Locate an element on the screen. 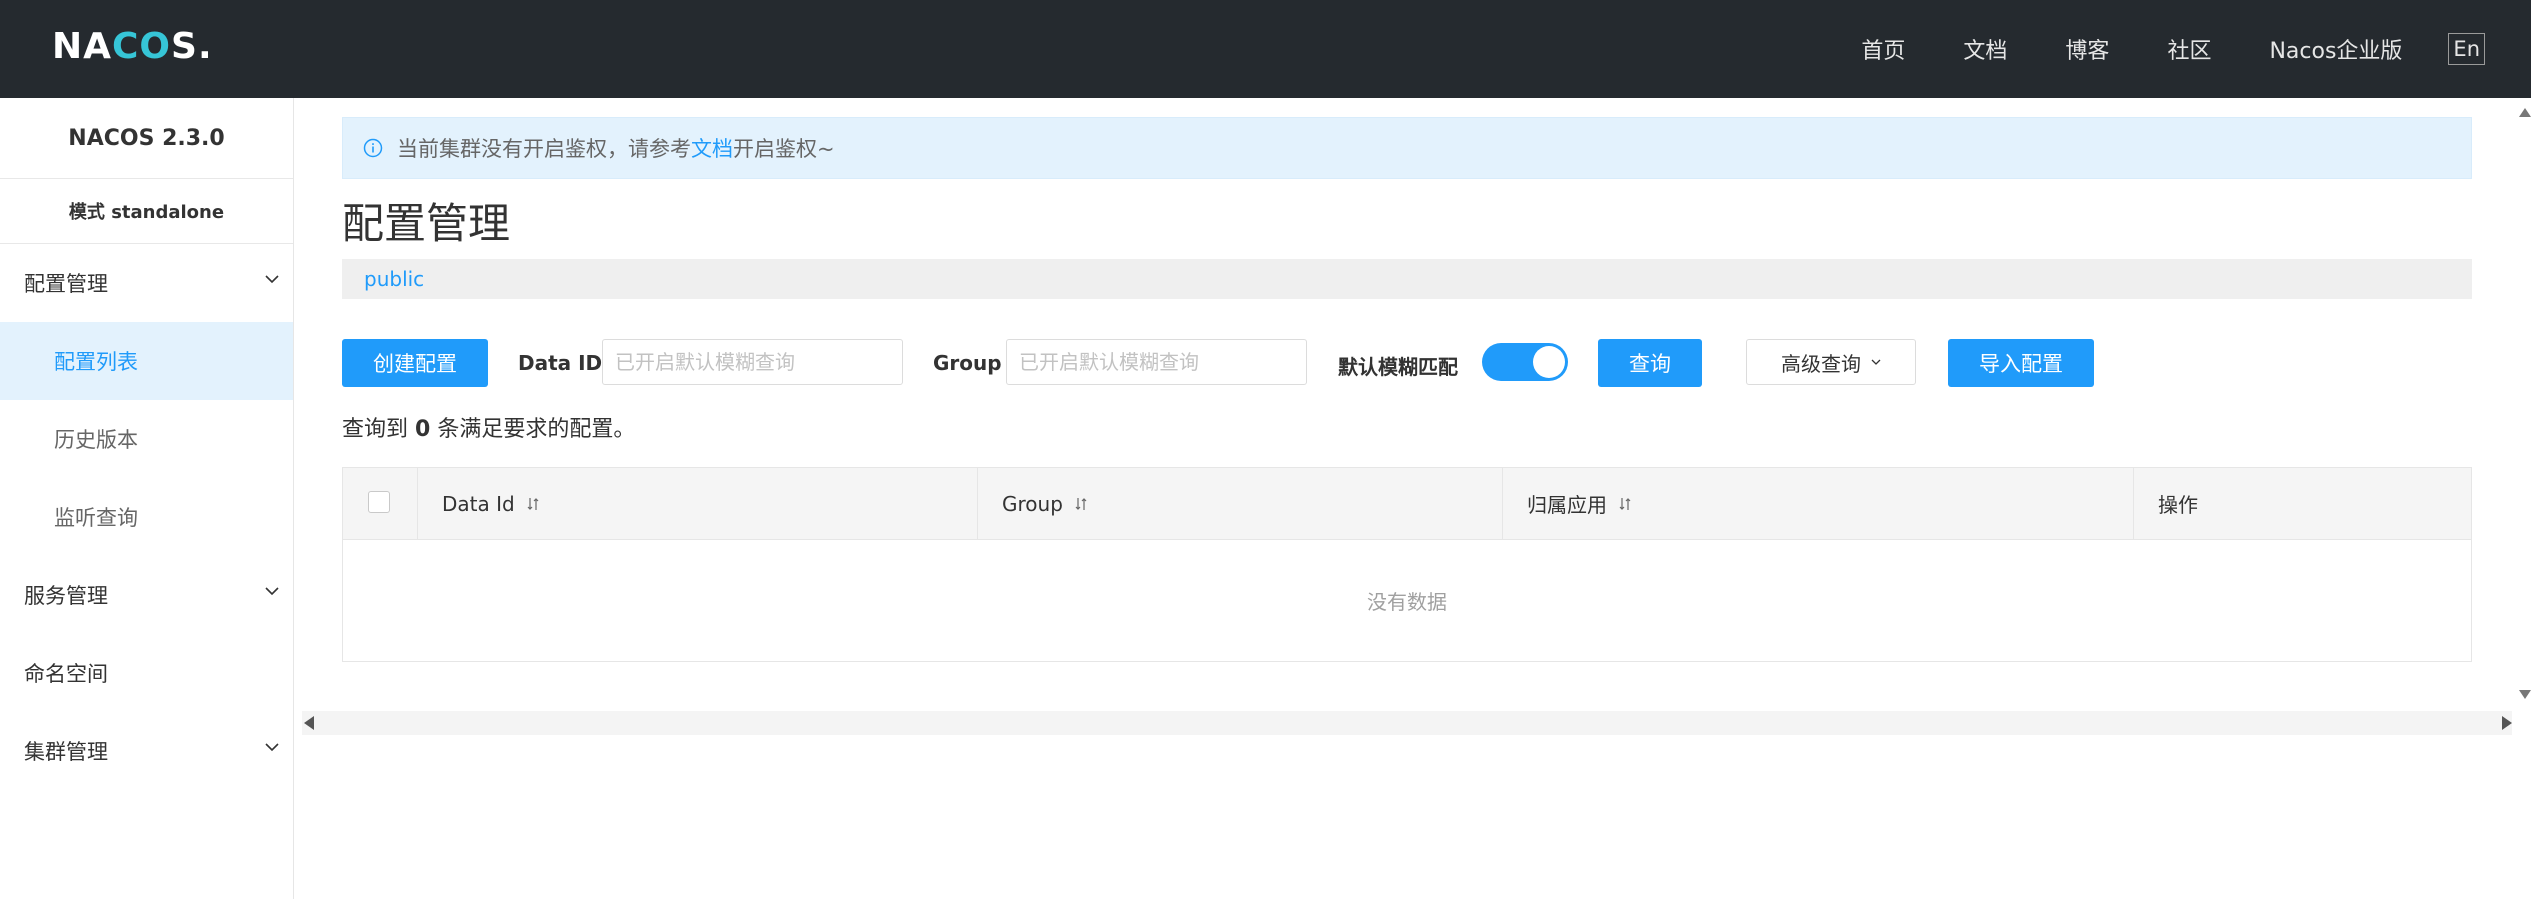 The image size is (2531, 899). result-suffix: 条满足要求的配置。 is located at coordinates (536, 429).